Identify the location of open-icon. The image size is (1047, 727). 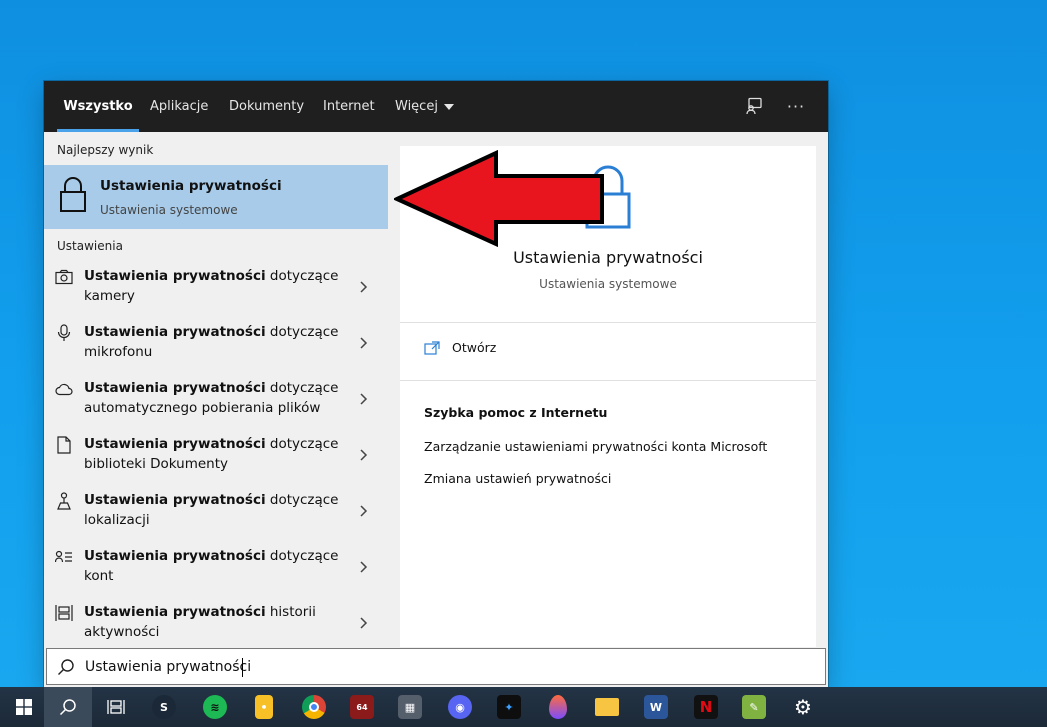
(432, 347).